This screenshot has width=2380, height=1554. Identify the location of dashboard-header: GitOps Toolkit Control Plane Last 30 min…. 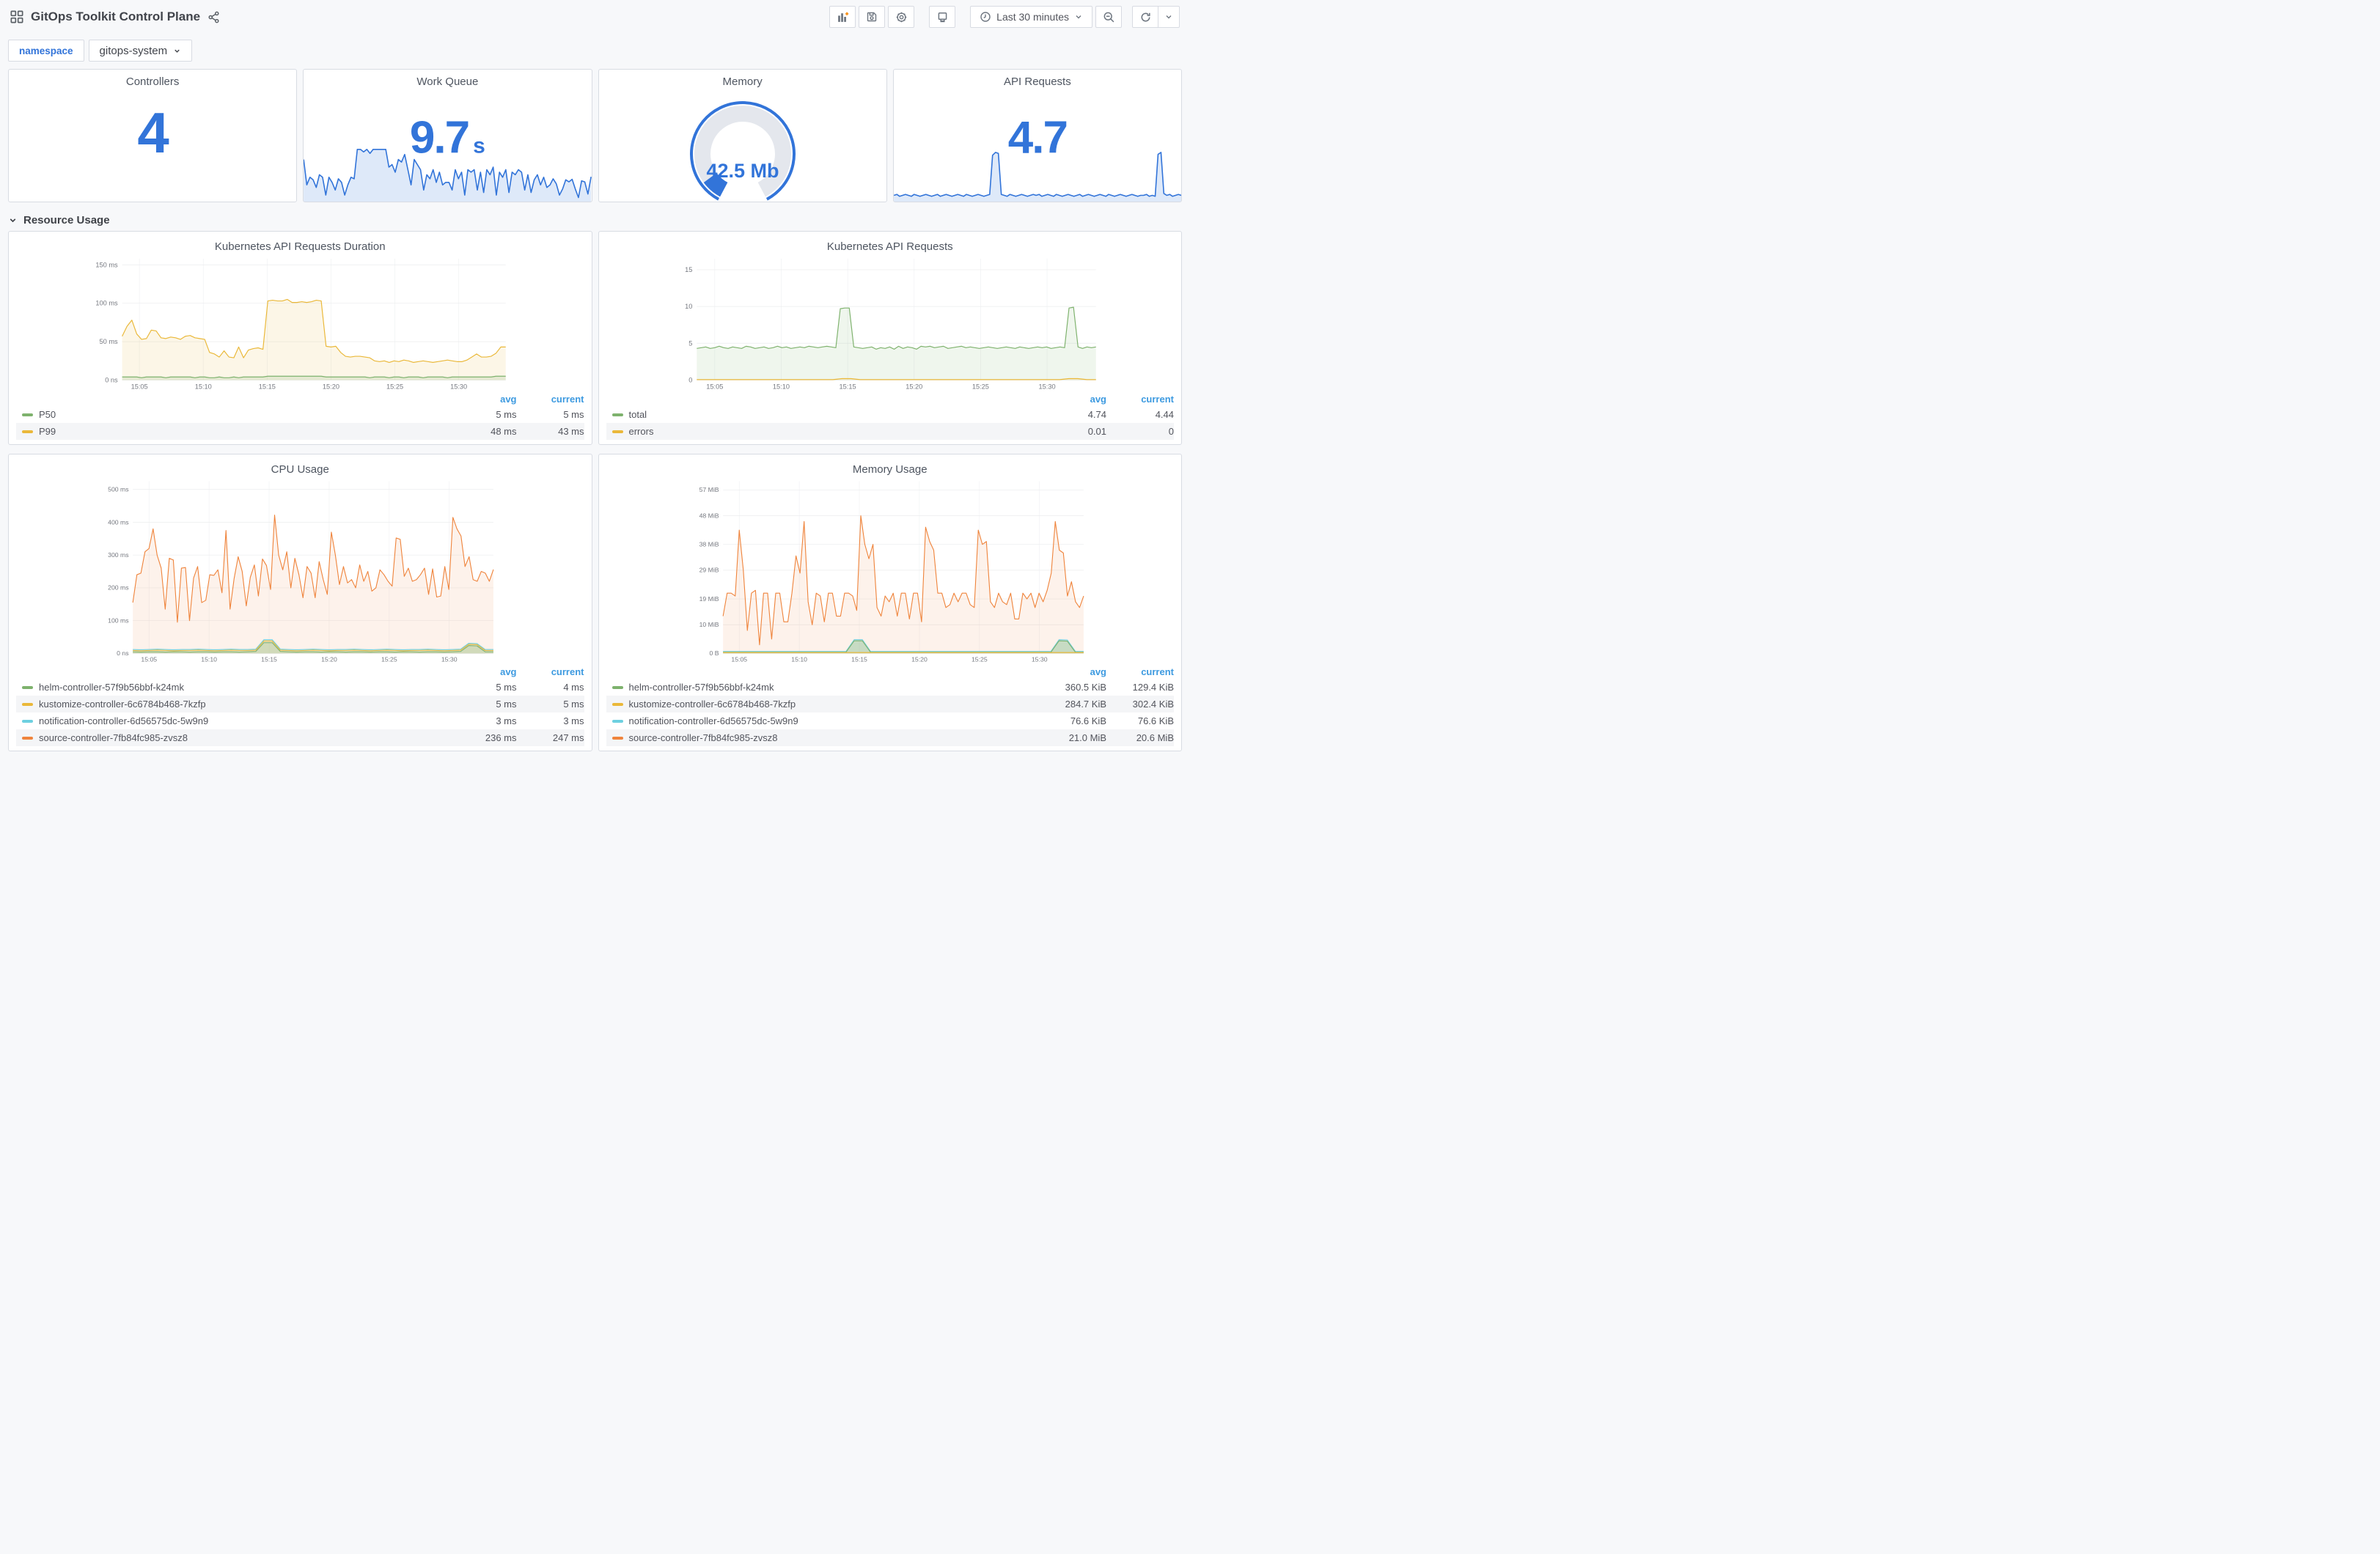
(595, 17).